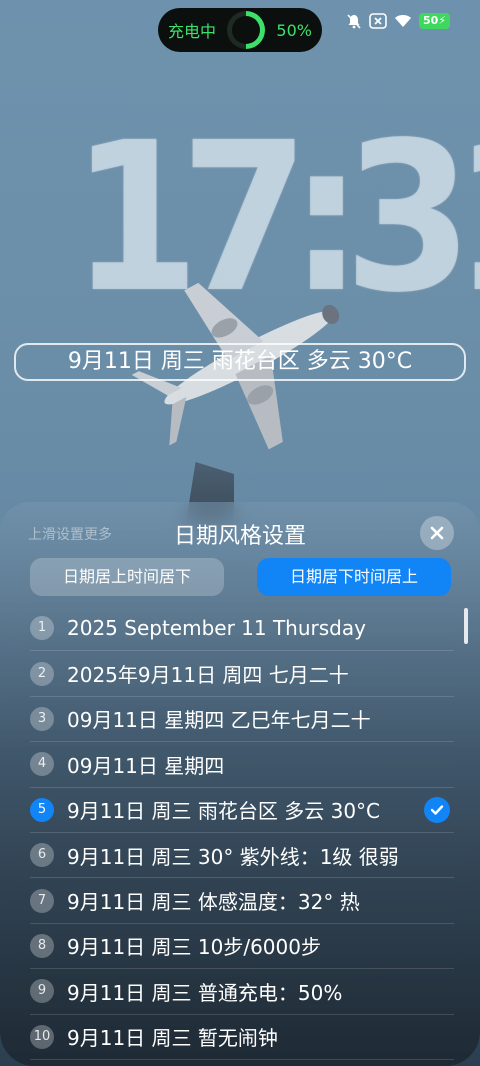 This screenshot has width=480, height=1066. I want to click on mute-icon, so click(354, 21).